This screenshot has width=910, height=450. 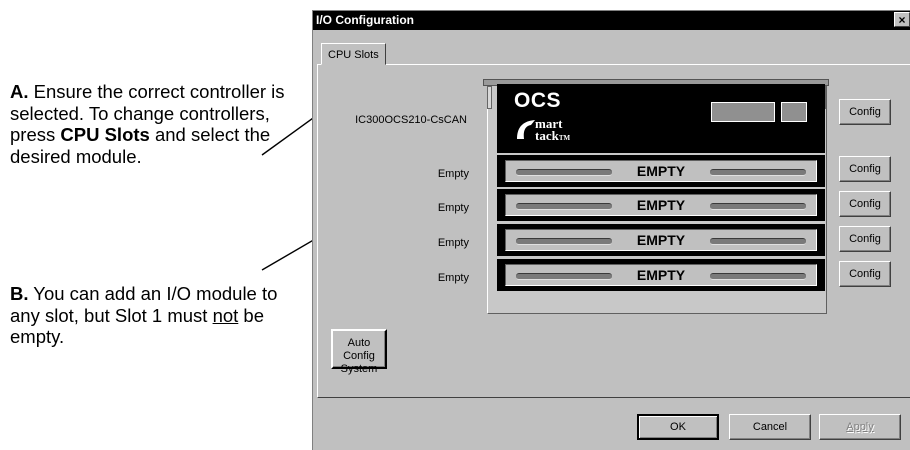 I want to click on cancel-button: Cancel, so click(x=770, y=427).